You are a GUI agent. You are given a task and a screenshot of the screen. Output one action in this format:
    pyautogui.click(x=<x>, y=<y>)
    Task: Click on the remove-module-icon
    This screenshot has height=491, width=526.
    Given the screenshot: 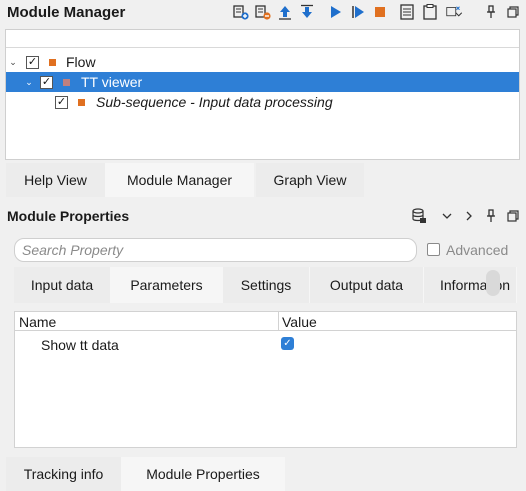 What is the action you would take?
    pyautogui.click(x=263, y=12)
    